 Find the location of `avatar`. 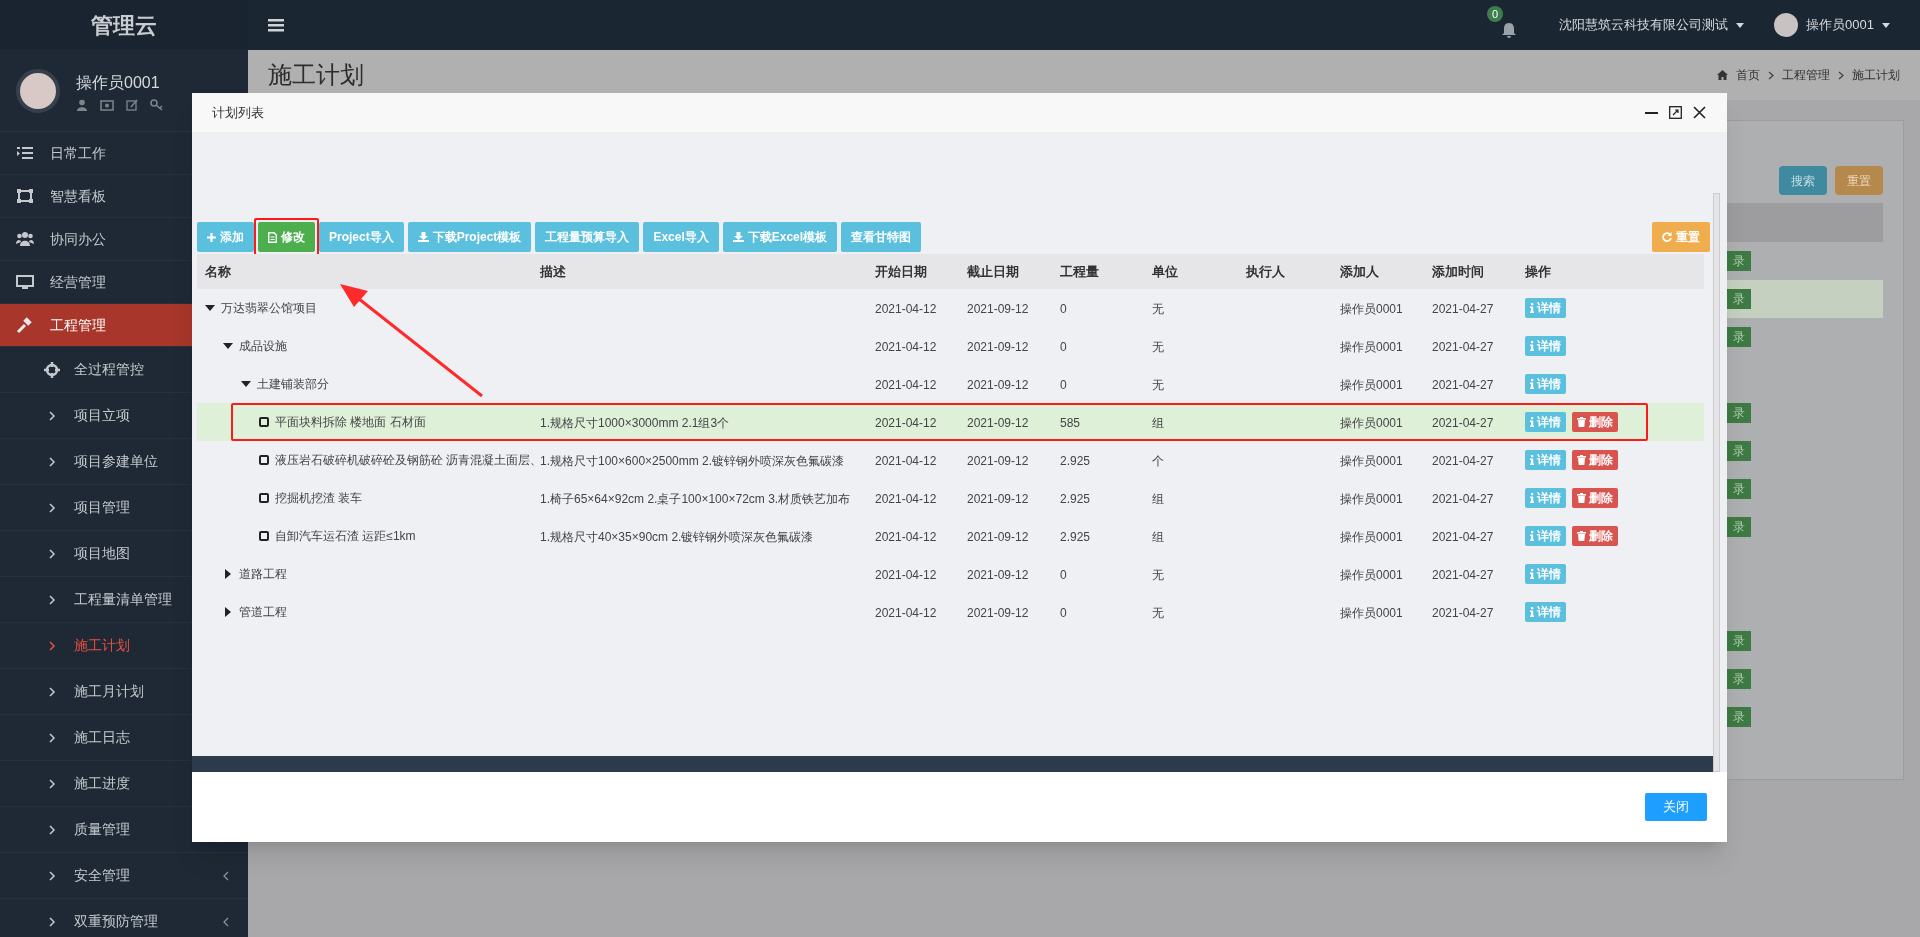

avatar is located at coordinates (38, 90).